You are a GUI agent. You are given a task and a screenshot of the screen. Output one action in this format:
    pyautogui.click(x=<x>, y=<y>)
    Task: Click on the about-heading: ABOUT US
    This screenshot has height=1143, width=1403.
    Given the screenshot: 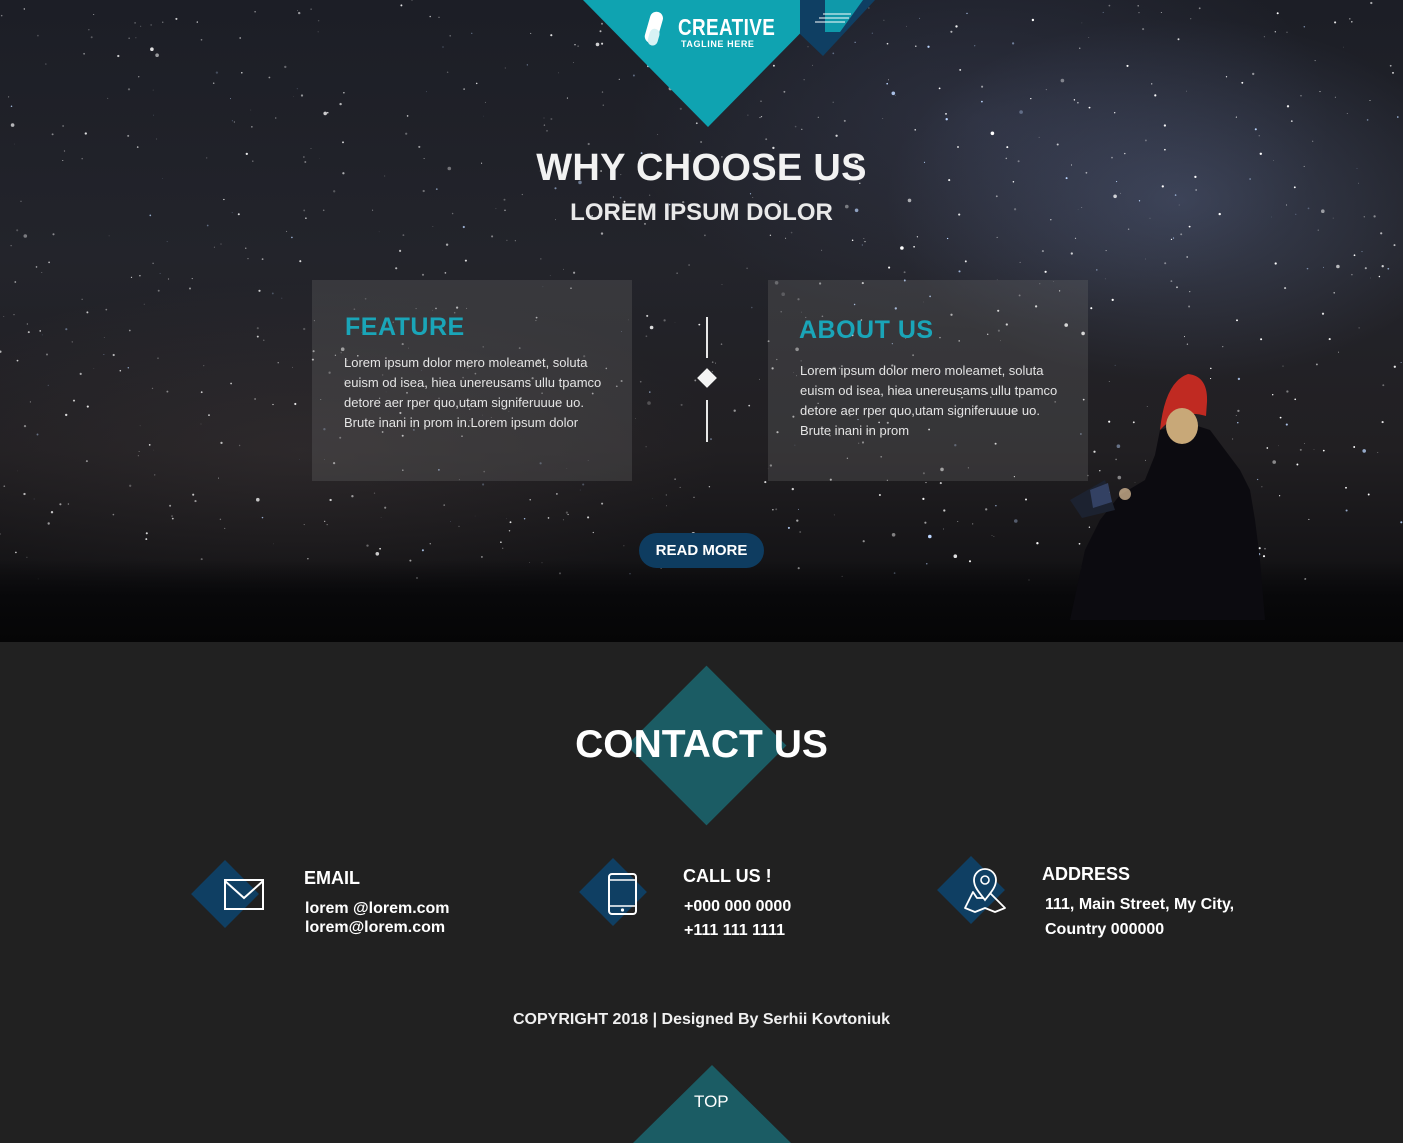 What is the action you would take?
    pyautogui.click(x=866, y=330)
    